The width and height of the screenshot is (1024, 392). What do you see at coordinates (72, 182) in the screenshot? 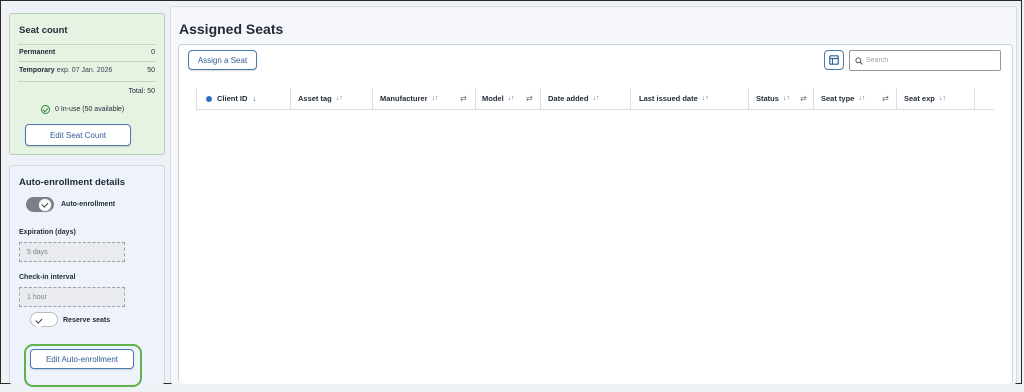
I see `auto-enrollment-title: Auto-enrollment details` at bounding box center [72, 182].